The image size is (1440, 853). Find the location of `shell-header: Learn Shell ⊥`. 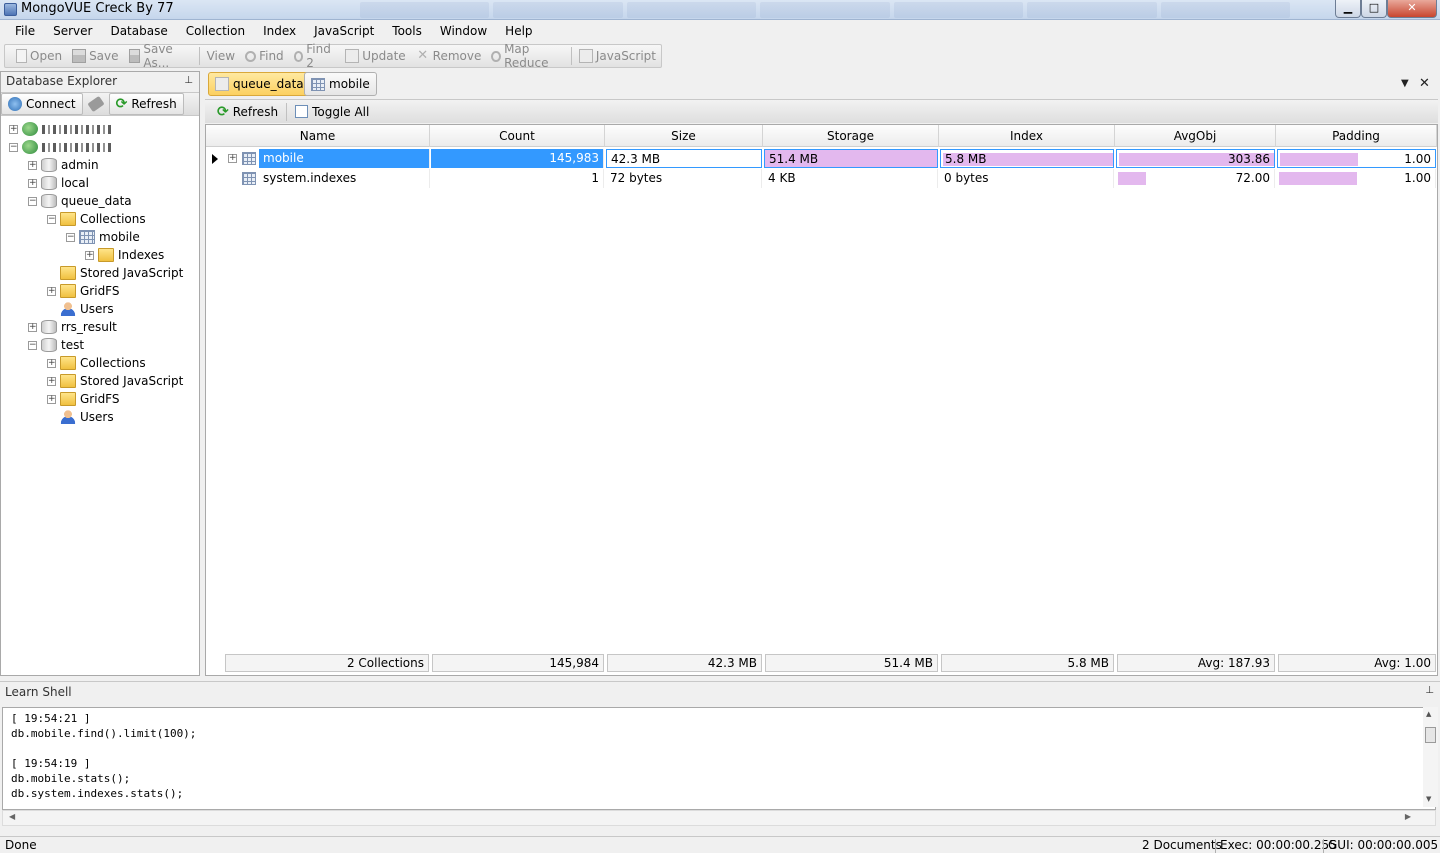

shell-header: Learn Shell ⊥ is located at coordinates (720, 691).